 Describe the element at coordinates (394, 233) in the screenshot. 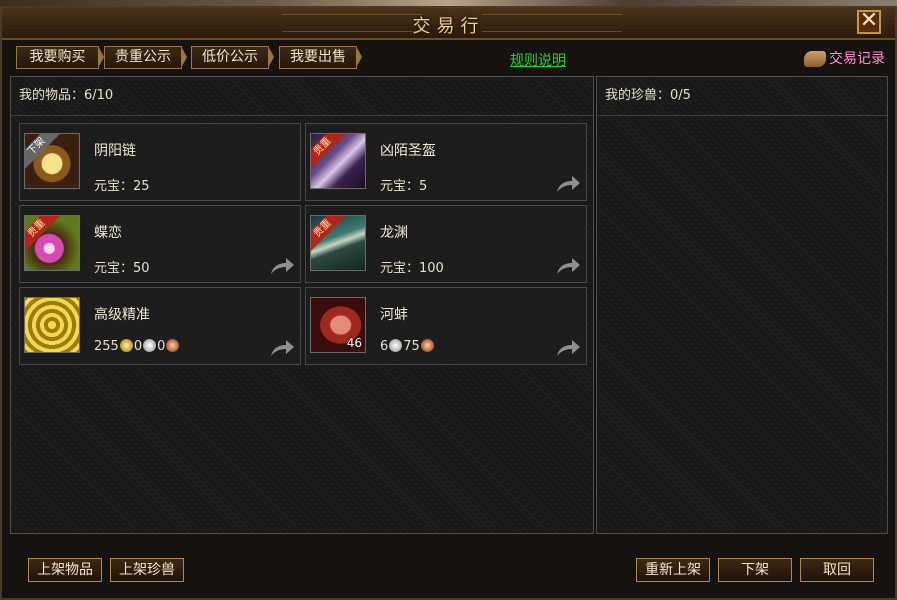

I see `item-name: 龙渊` at that location.